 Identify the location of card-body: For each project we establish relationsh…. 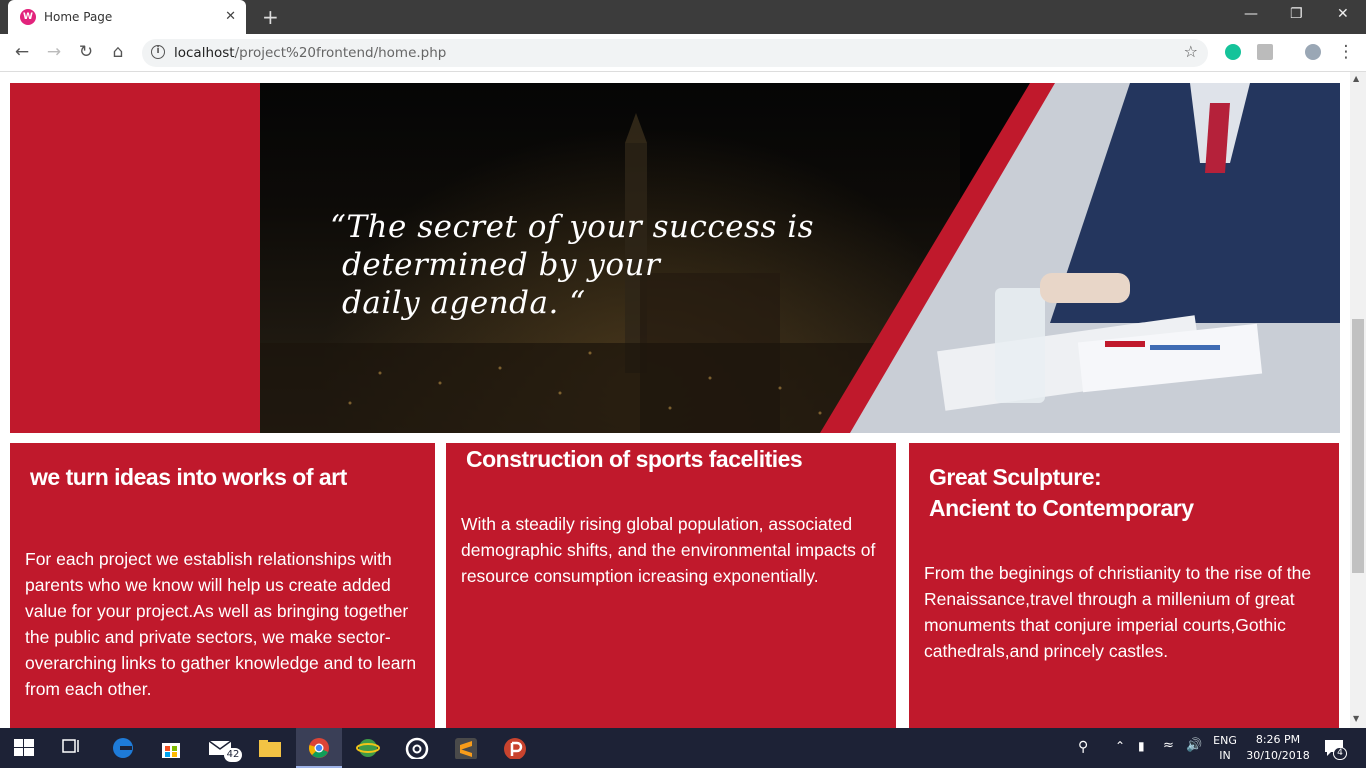
(221, 624).